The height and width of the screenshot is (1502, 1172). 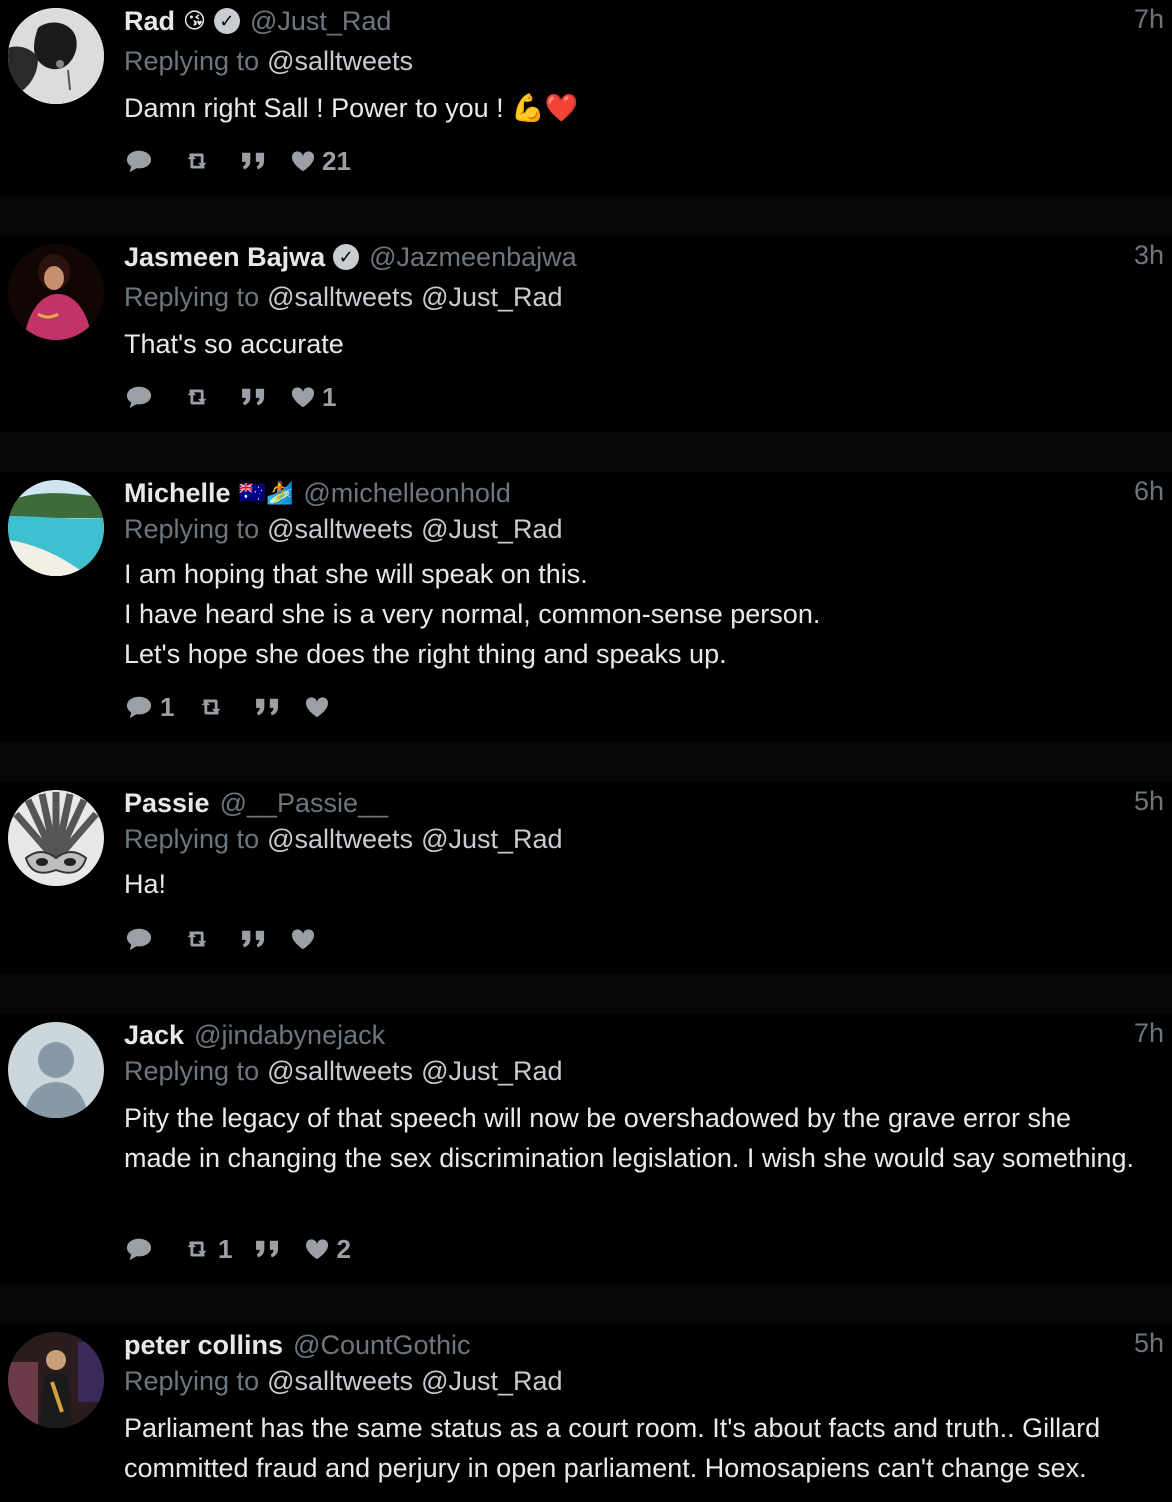 I want to click on like-button: 1, so click(x=313, y=397).